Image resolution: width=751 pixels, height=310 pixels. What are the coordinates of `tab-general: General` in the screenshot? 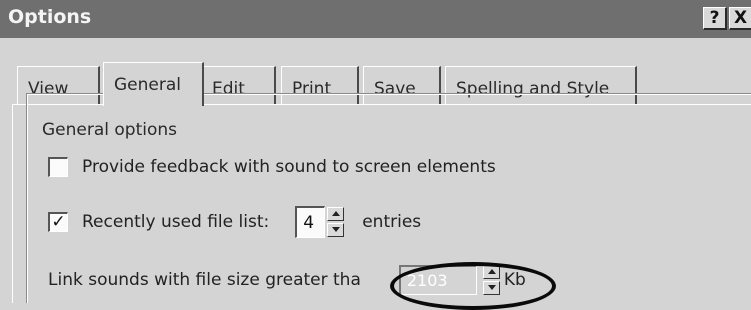 It's located at (153, 84).